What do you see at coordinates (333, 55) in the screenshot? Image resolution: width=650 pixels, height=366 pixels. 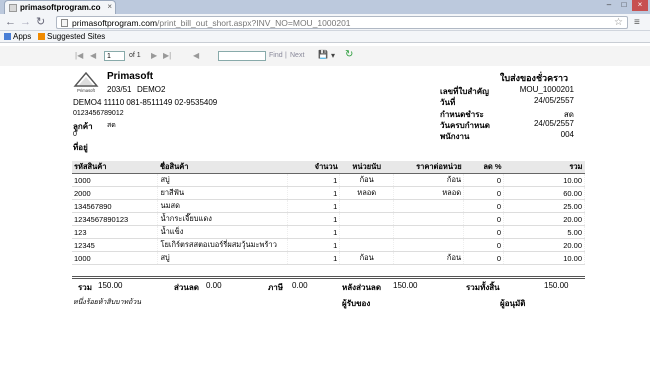 I see `export-dropdown-icon: ▾` at bounding box center [333, 55].